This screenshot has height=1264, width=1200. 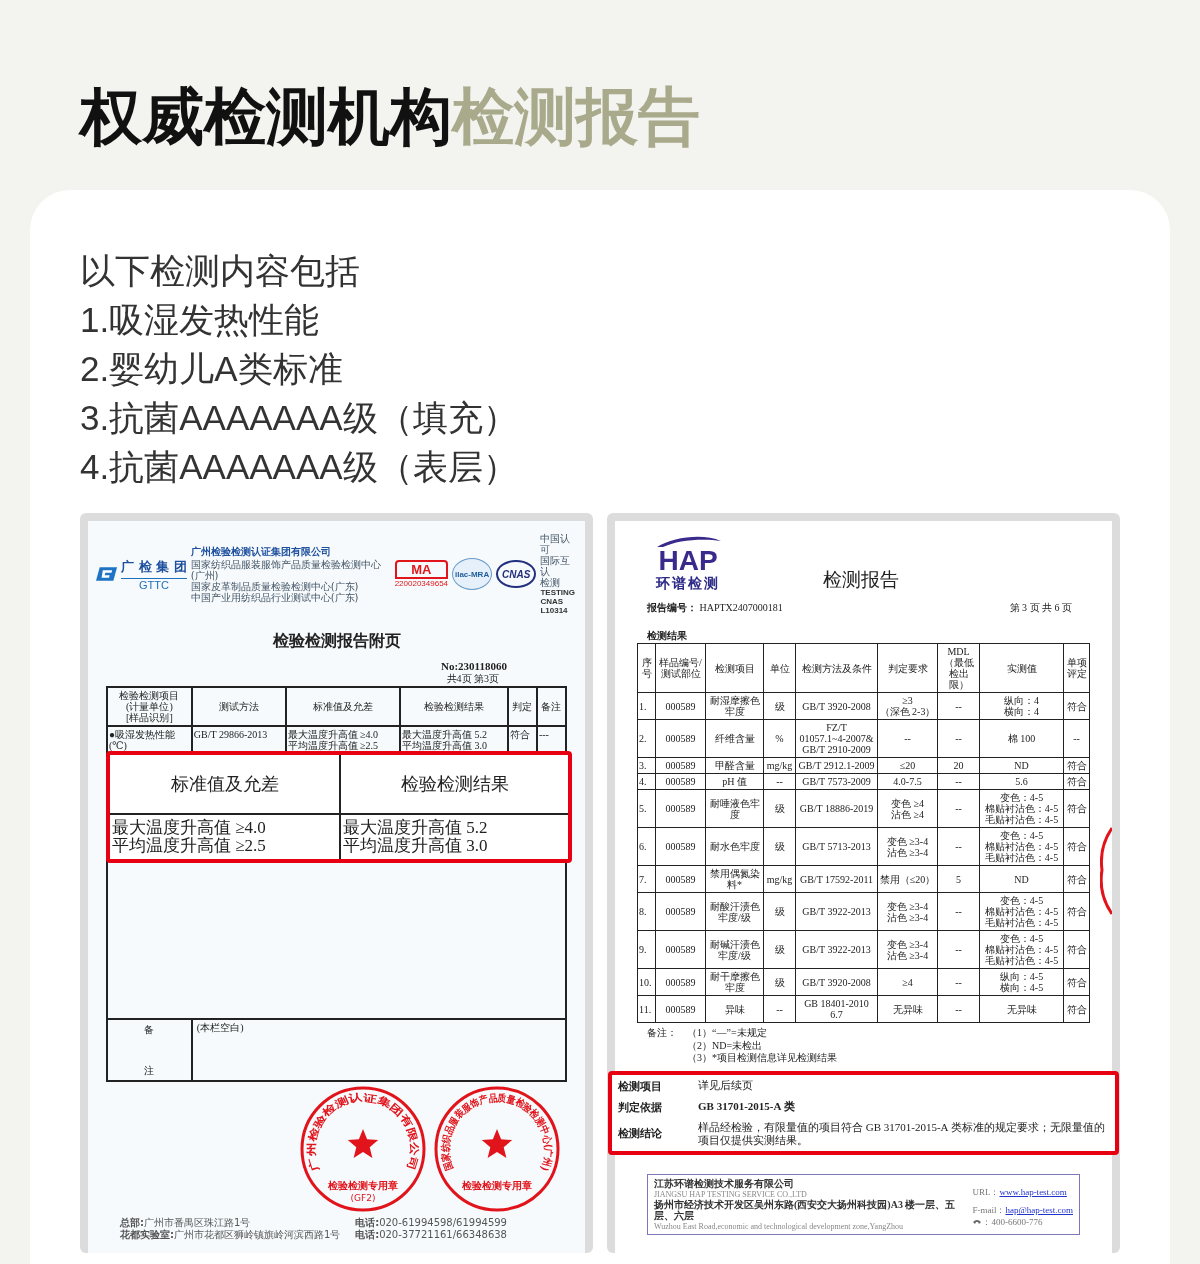 What do you see at coordinates (431, 1223) in the screenshot?
I see `footer-phone: 电话:020-61994598/61994599` at bounding box center [431, 1223].